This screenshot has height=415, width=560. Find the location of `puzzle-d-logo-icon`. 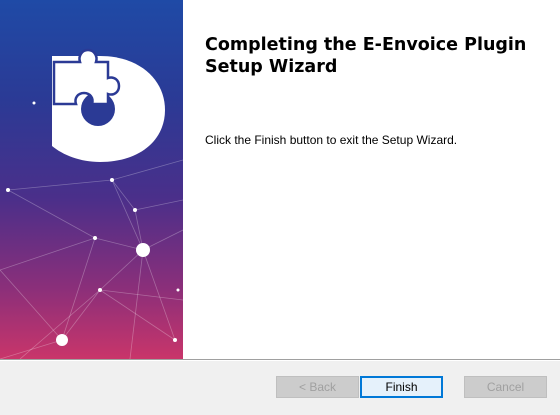

puzzle-d-logo-icon is located at coordinates (108, 105).